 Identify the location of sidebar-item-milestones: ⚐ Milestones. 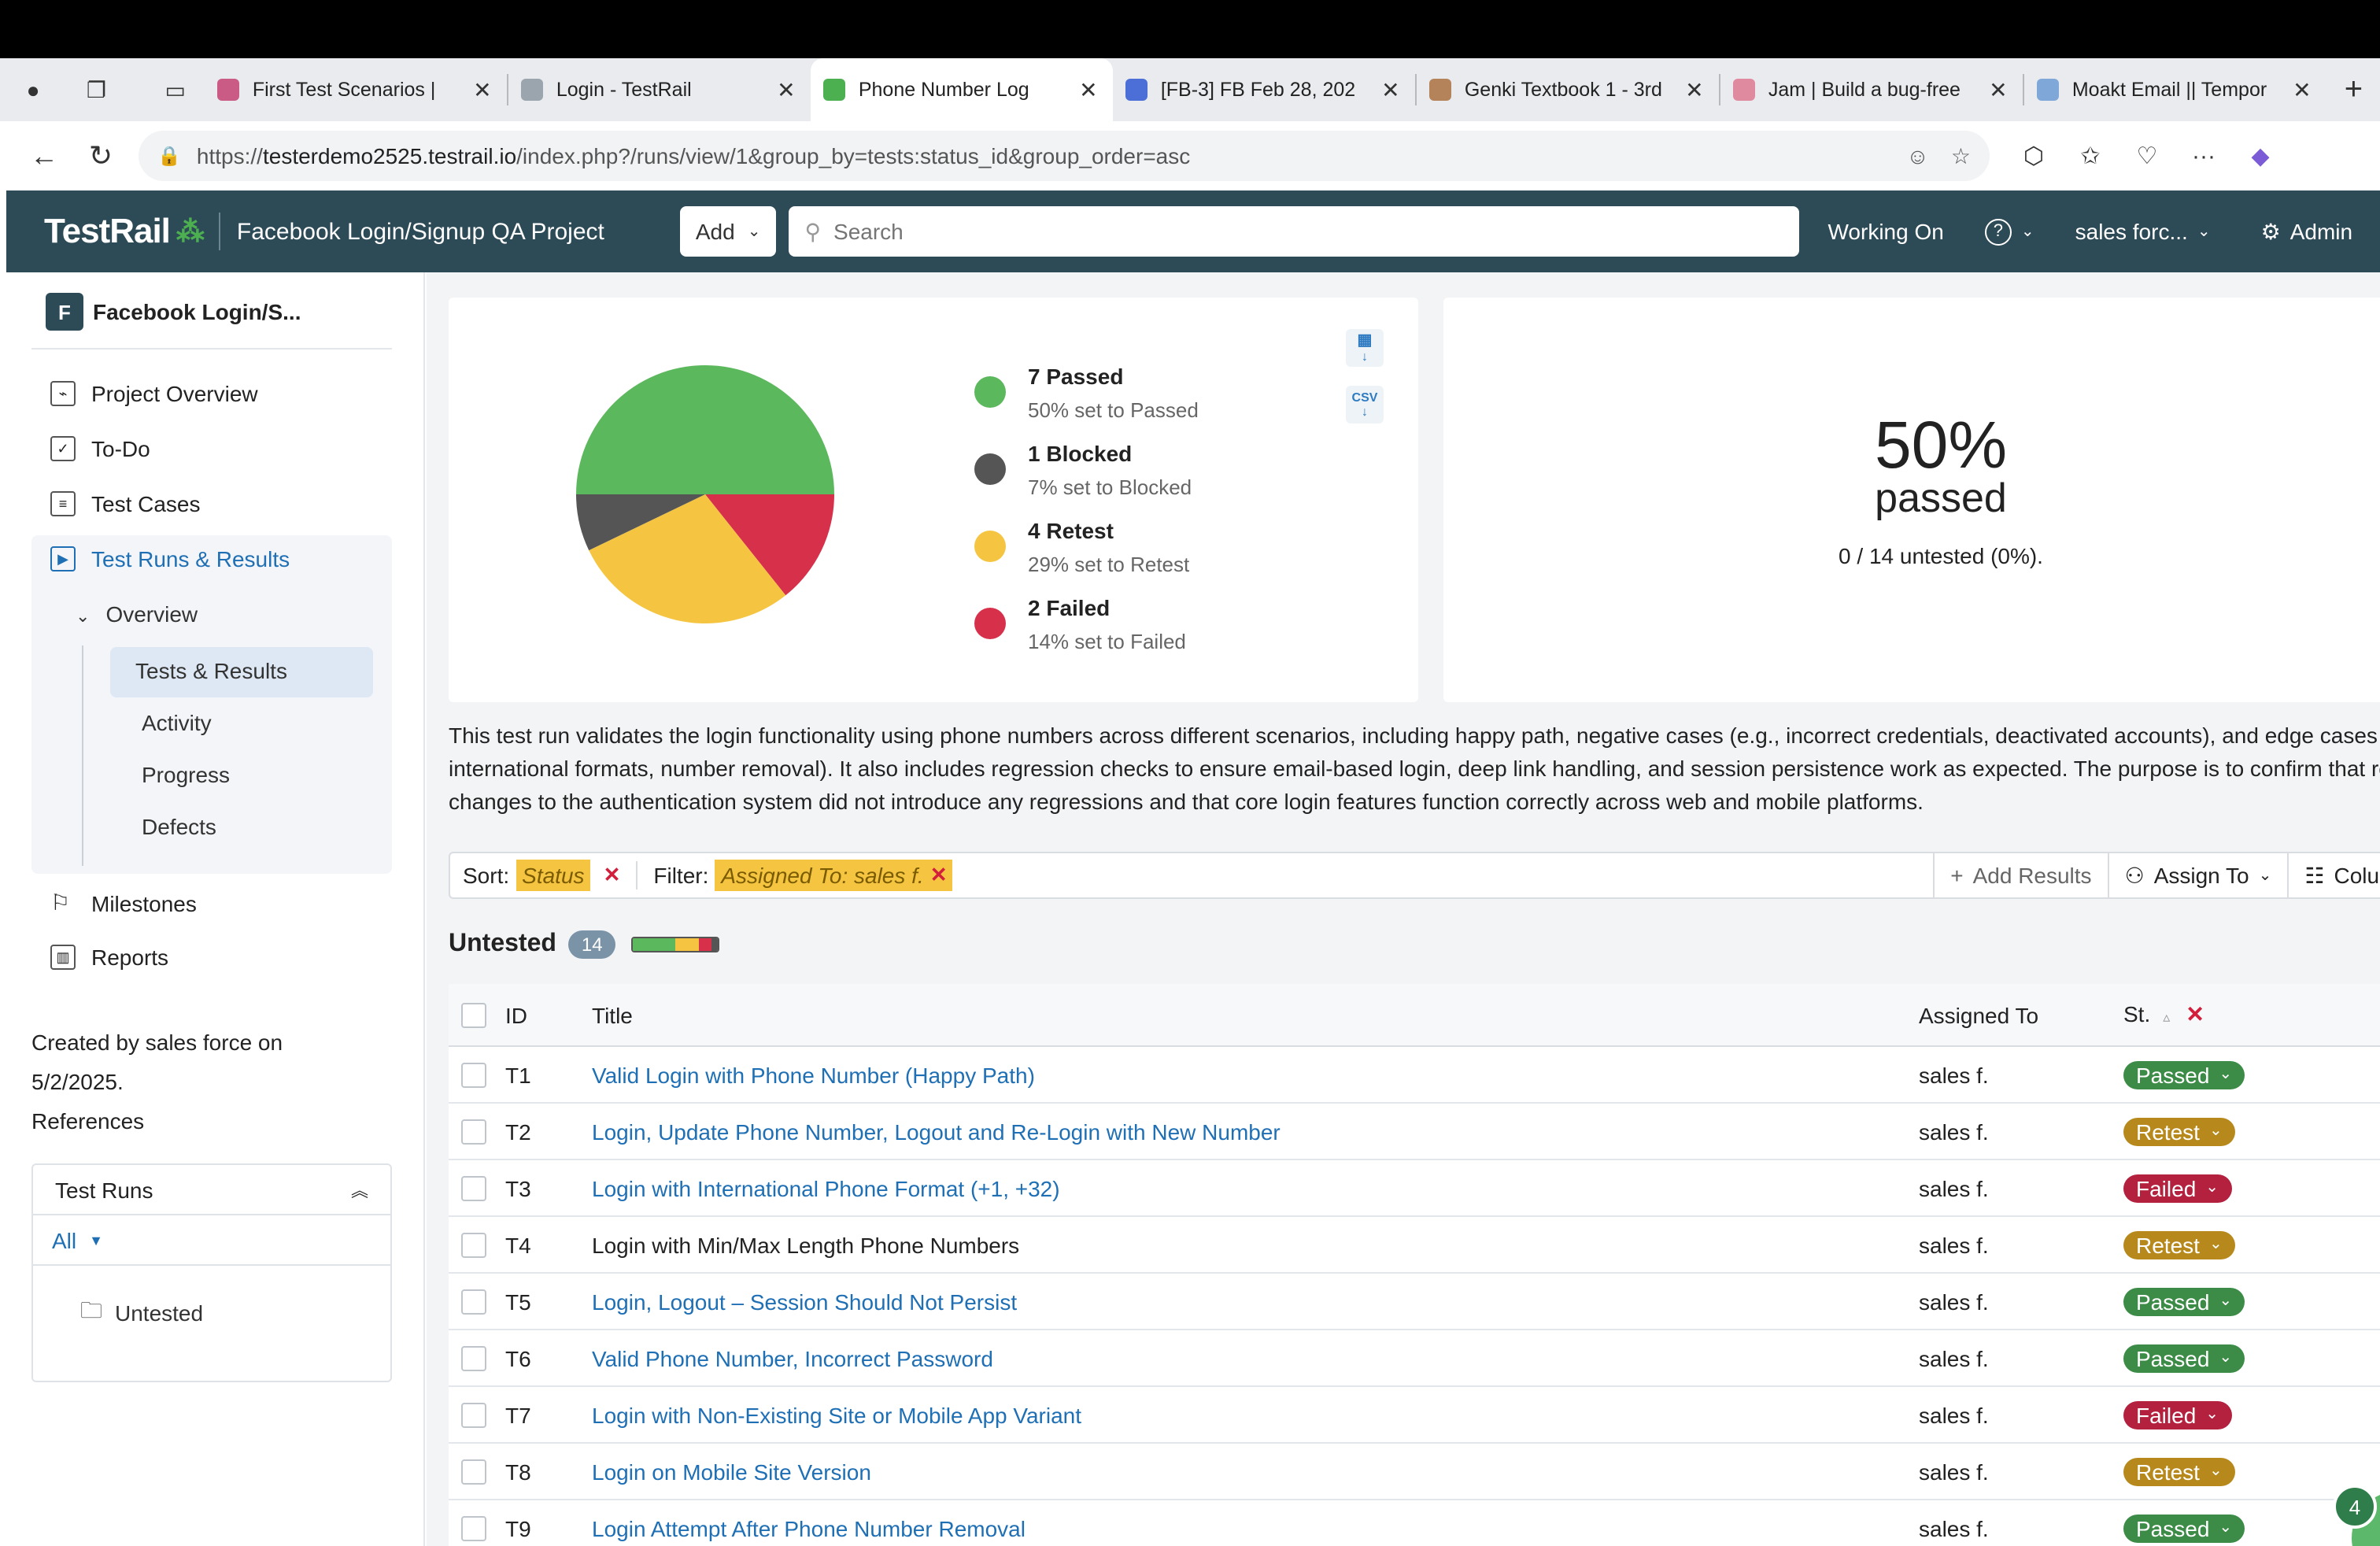
(123, 903).